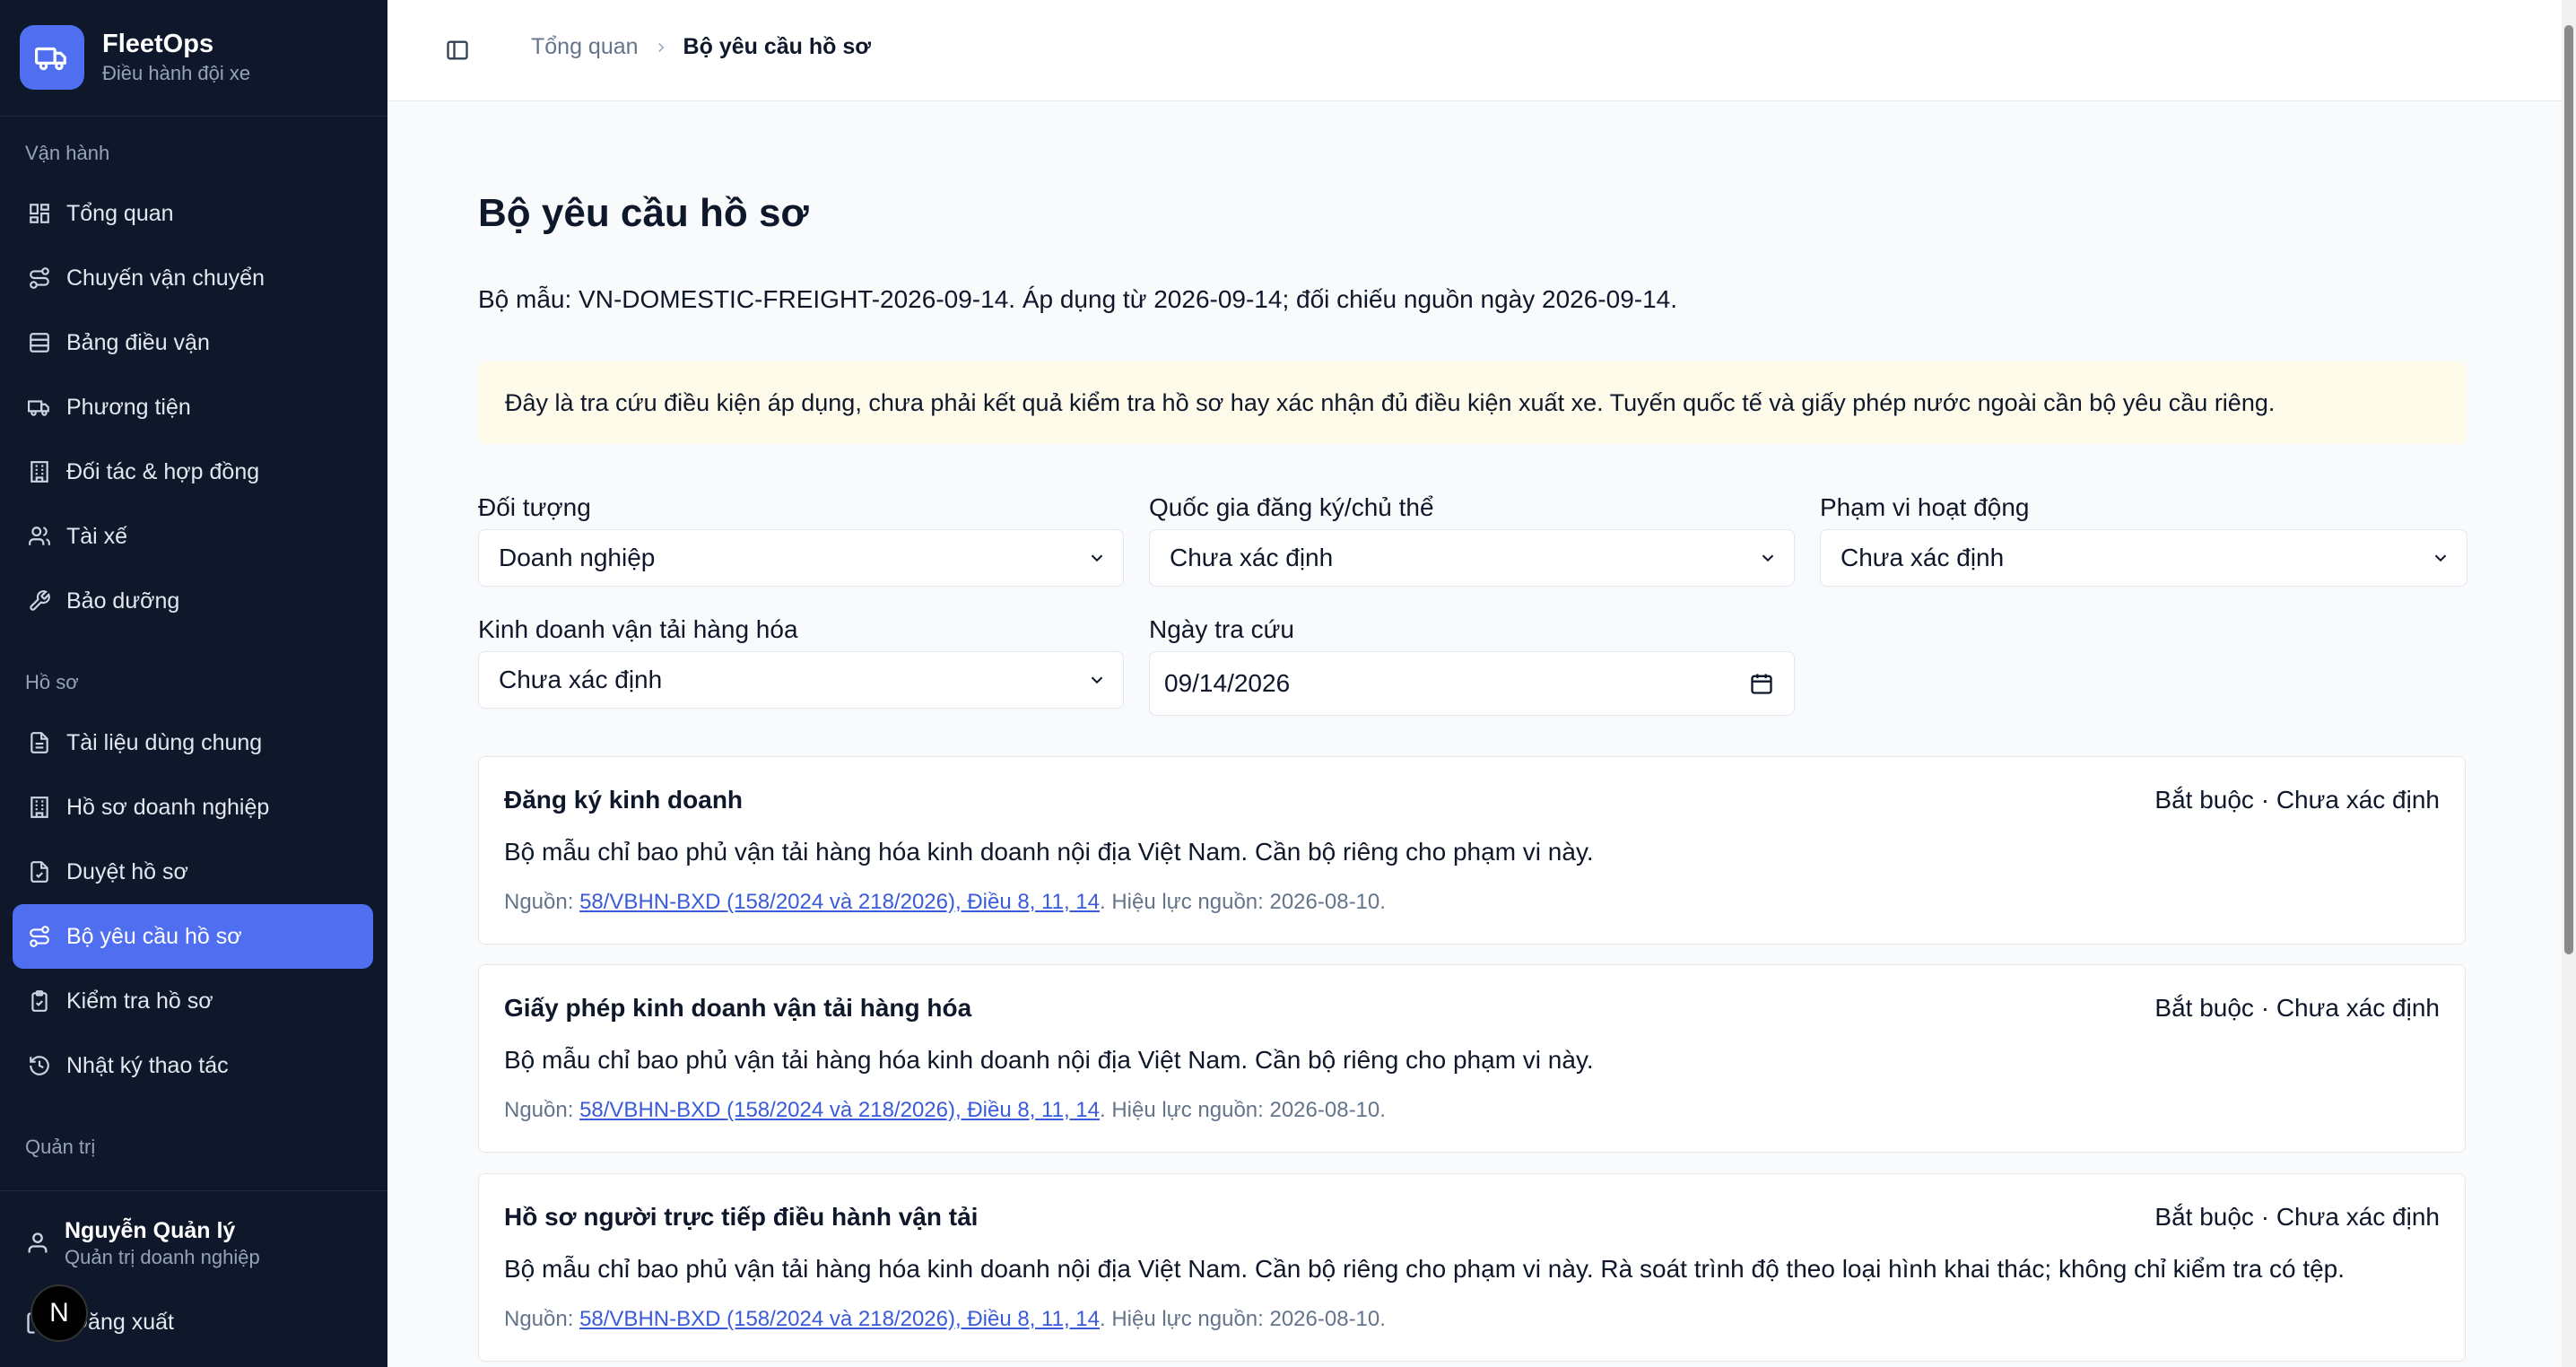 Image resolution: width=2576 pixels, height=1367 pixels. Describe the element at coordinates (123, 601) in the screenshot. I see `sidebar-item-label: Bảo dưỡng` at that location.